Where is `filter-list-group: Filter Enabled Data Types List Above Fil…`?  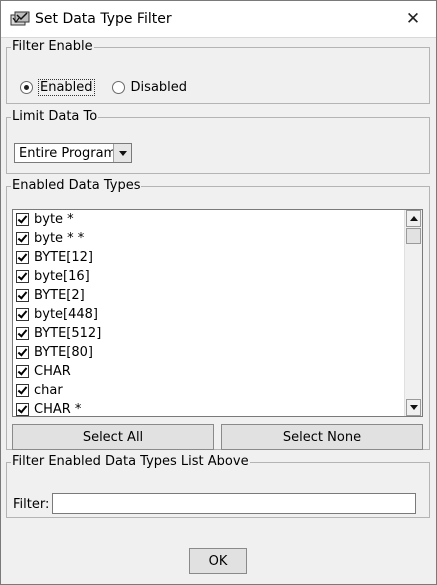
filter-list-group: Filter Enabled Data Types List Above Fil… is located at coordinates (218, 486).